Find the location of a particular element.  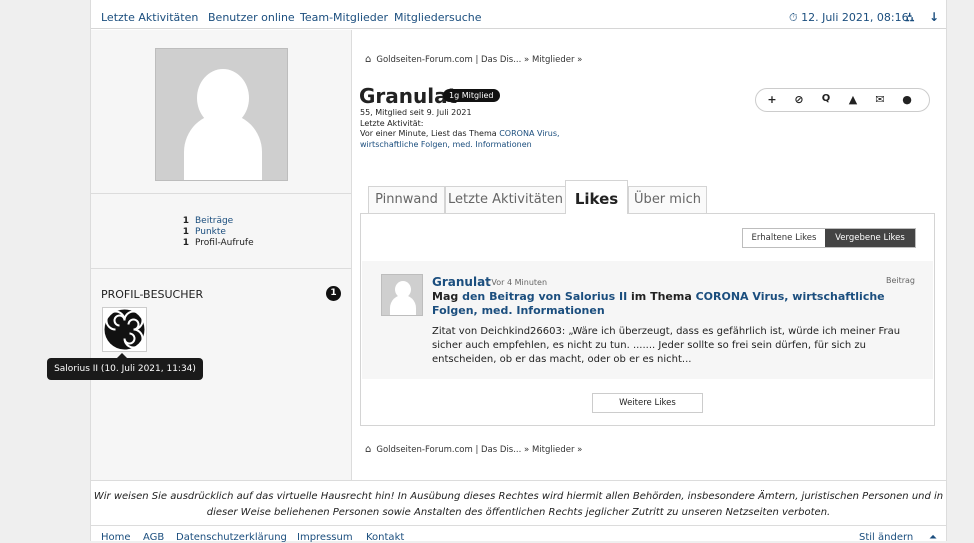

rank-badge: 1g Mitglied is located at coordinates (471, 95).